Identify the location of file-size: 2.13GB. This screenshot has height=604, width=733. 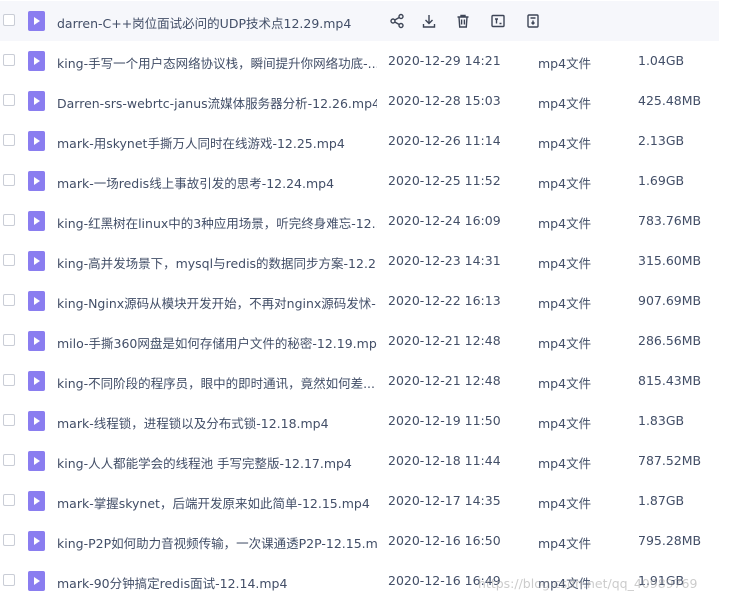
(661, 140).